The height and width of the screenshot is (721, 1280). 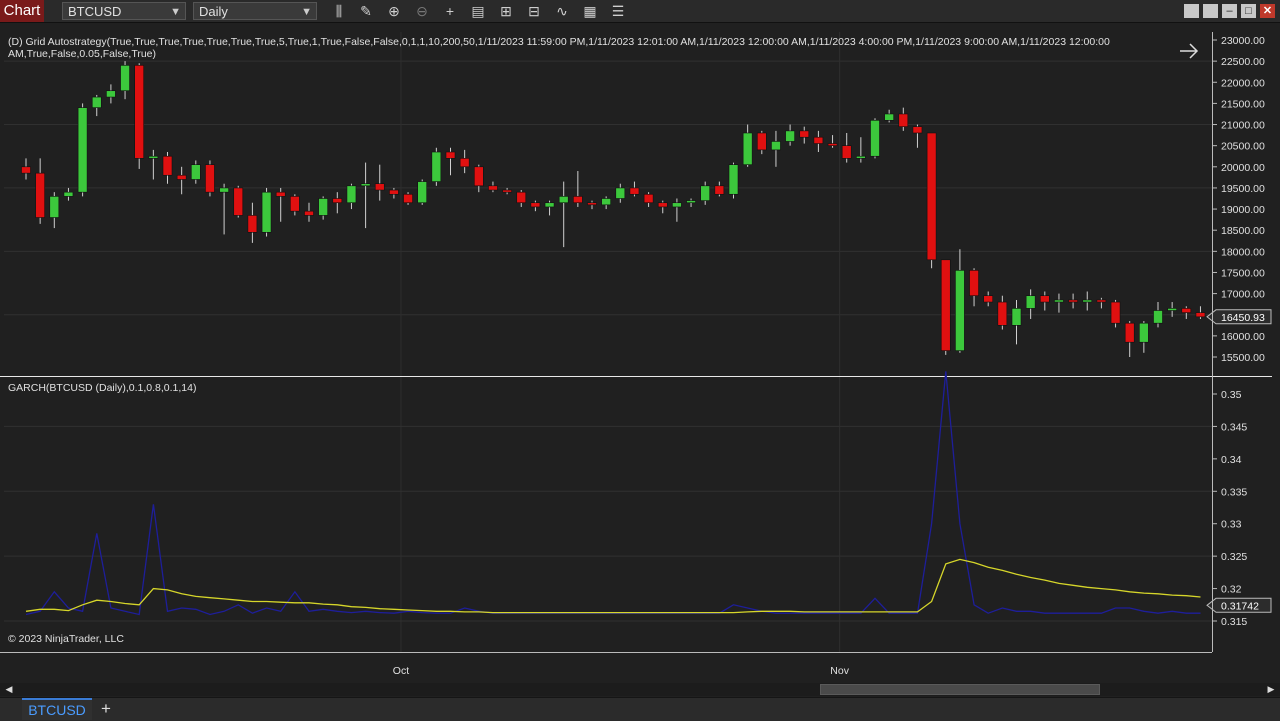 I want to click on crosshair-icon: +, so click(x=450, y=11).